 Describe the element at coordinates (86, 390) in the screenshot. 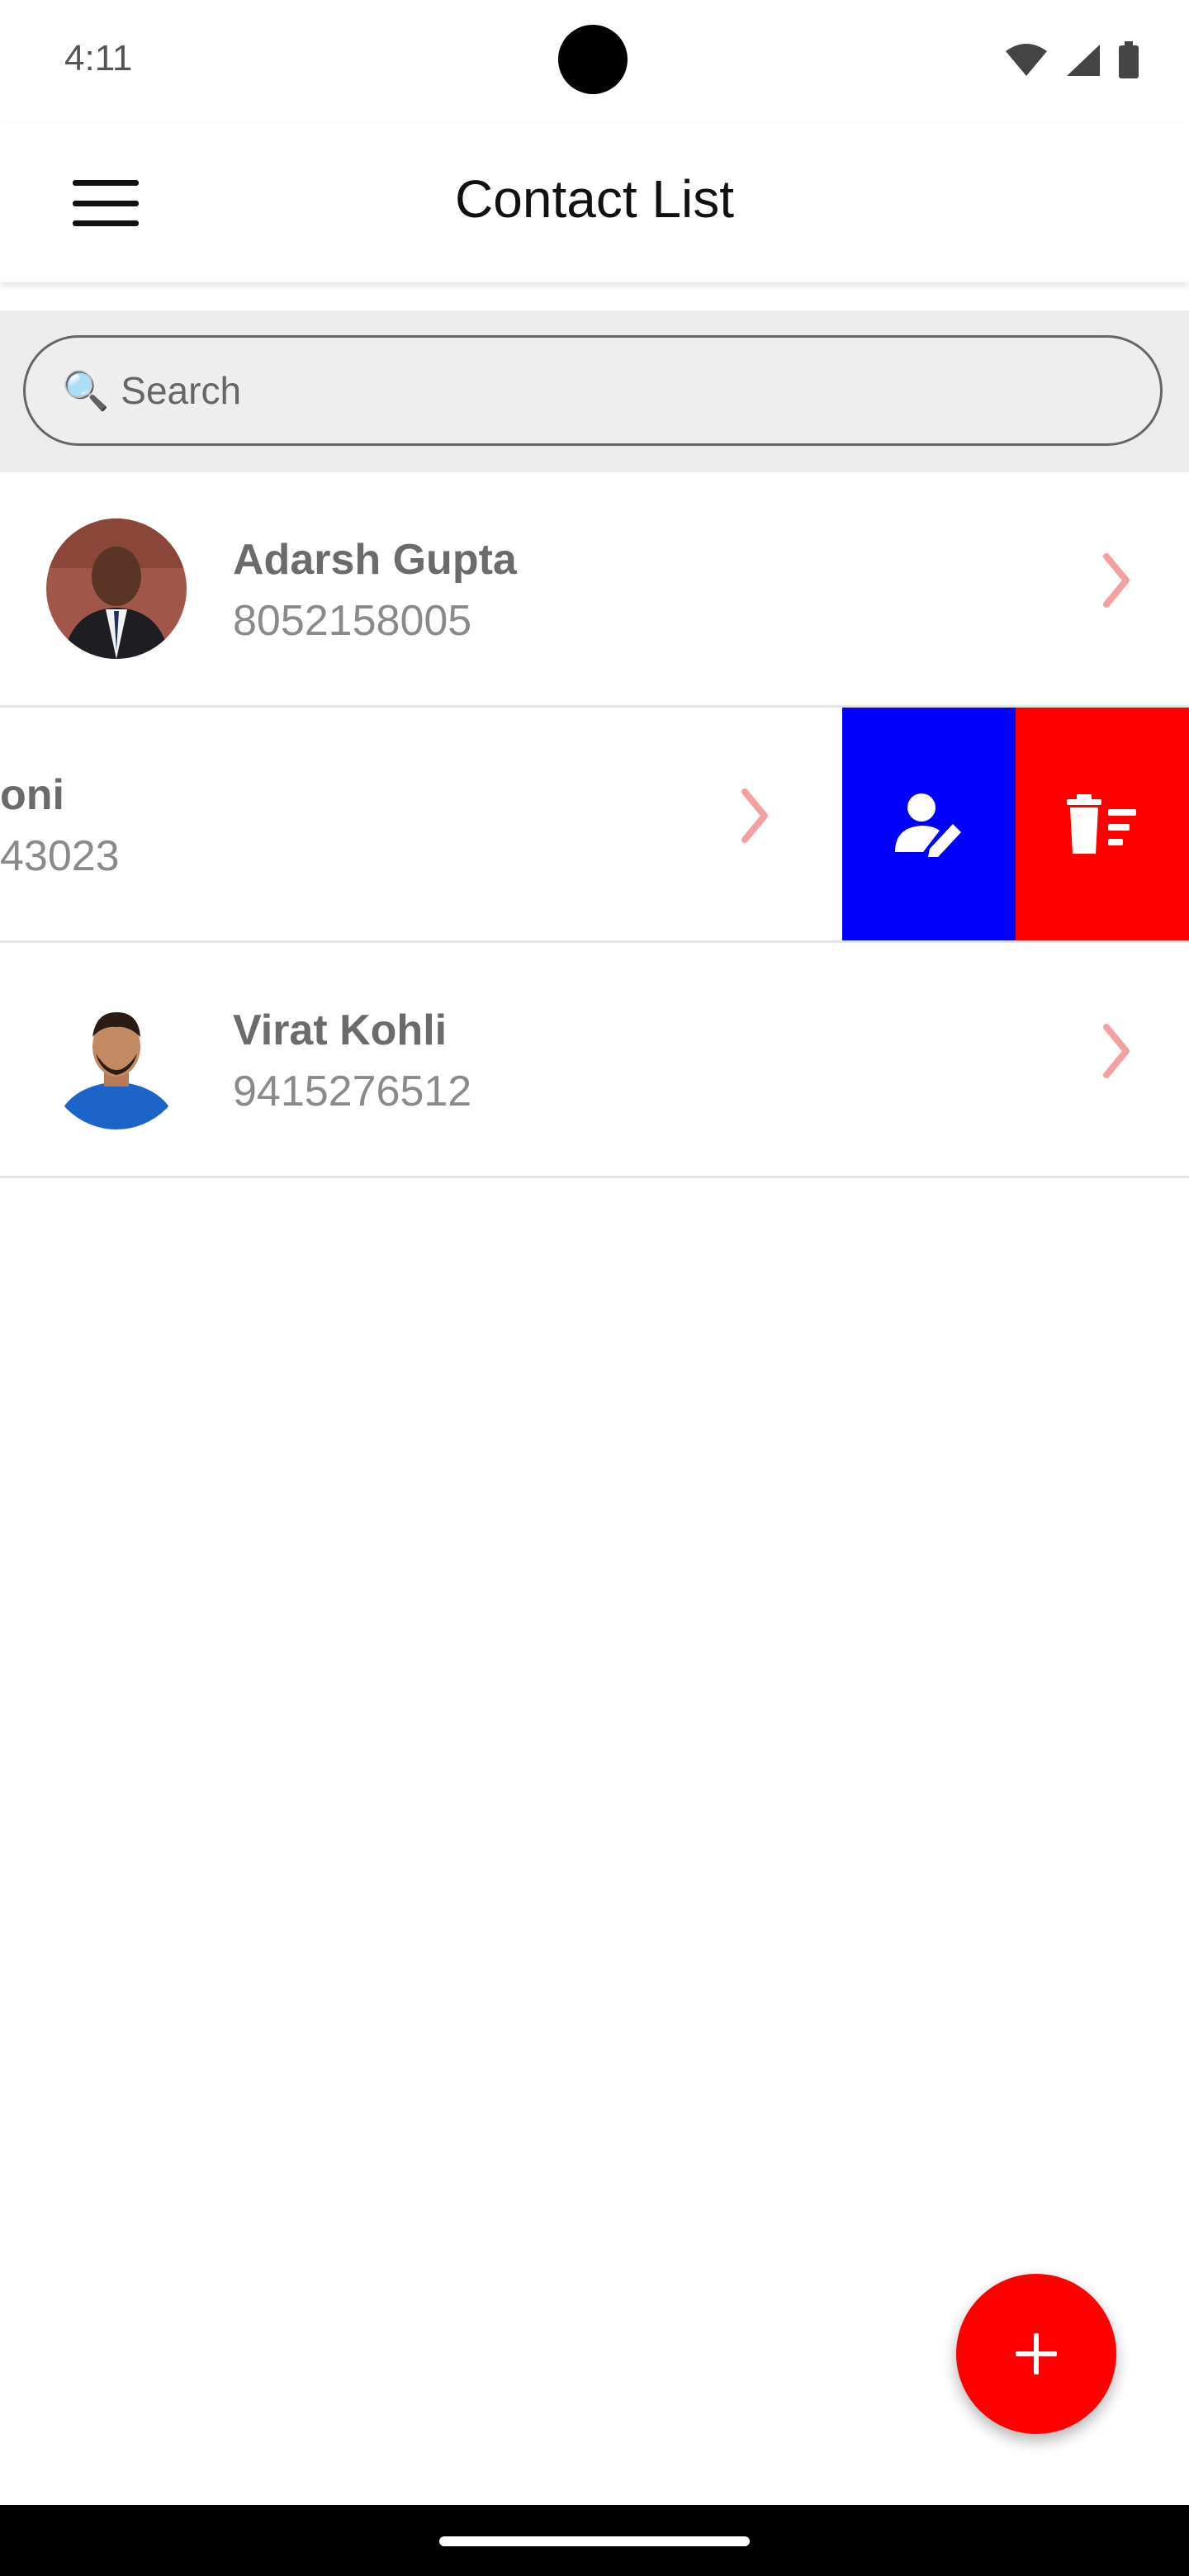

I see `search-icon: 🔍` at that location.